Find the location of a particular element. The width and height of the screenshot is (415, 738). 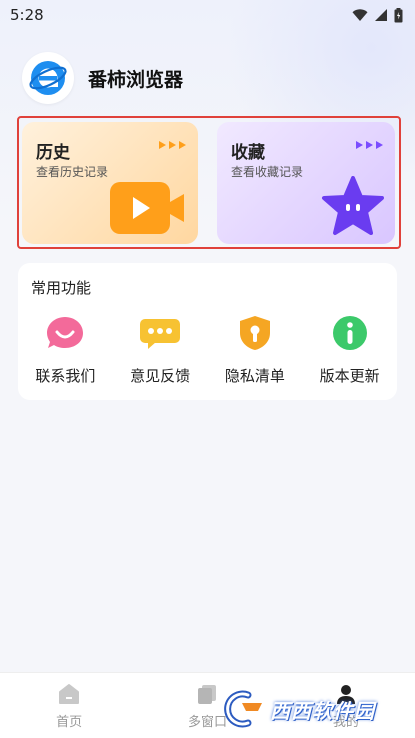

nav-home: 首页 is located at coordinates (69, 705).